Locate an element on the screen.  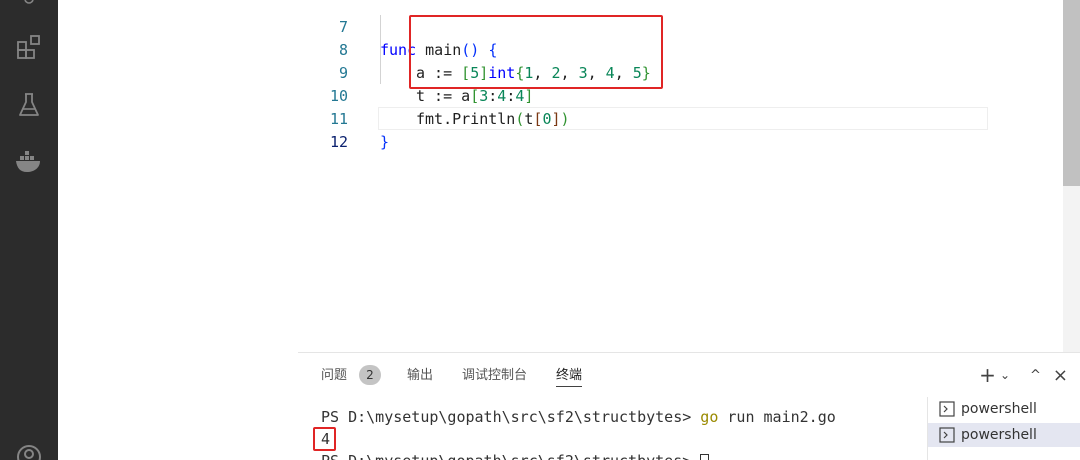
terminal-instance-list: powershell powershell is located at coordinates (1003, 428).